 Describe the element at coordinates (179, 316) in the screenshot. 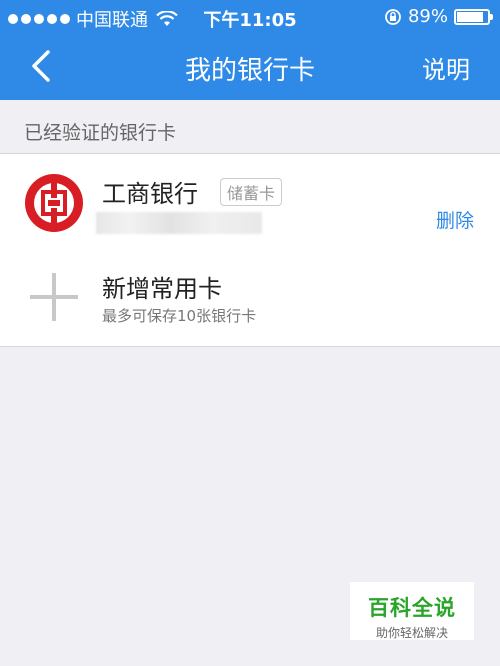

I see `add-card-subtitle: 最多可保存10张银行卡` at that location.